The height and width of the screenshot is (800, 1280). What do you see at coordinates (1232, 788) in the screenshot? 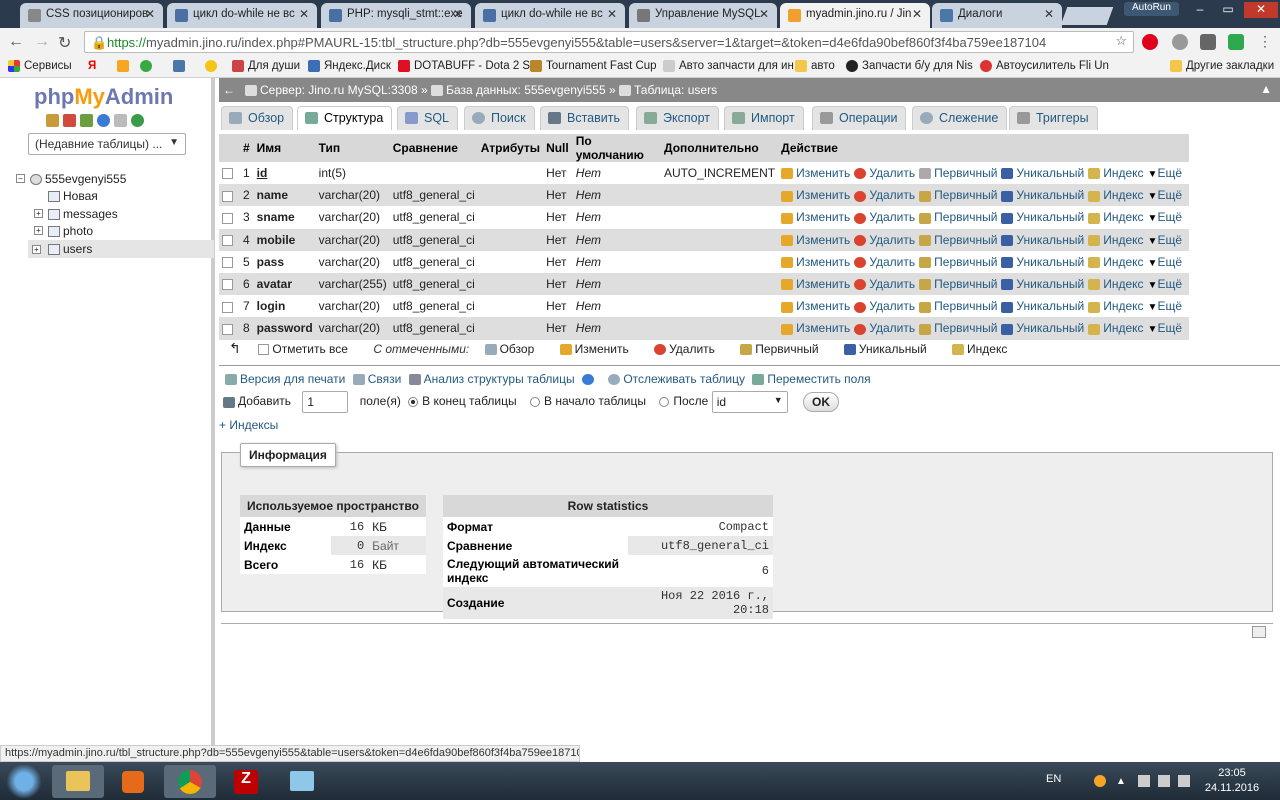
I see `clock-date: 24.11.2016` at bounding box center [1232, 788].